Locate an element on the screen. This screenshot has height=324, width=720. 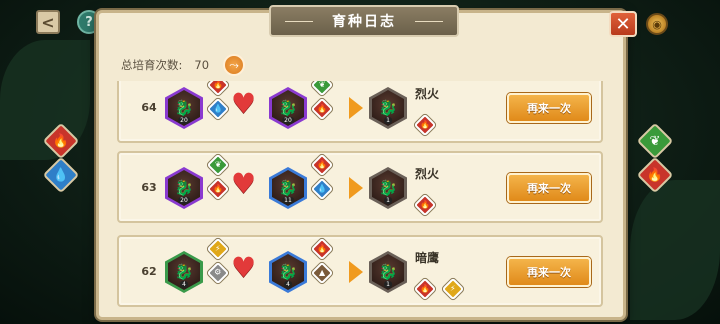
metal-element-icon: ⚙ is located at coordinates (218, 273).